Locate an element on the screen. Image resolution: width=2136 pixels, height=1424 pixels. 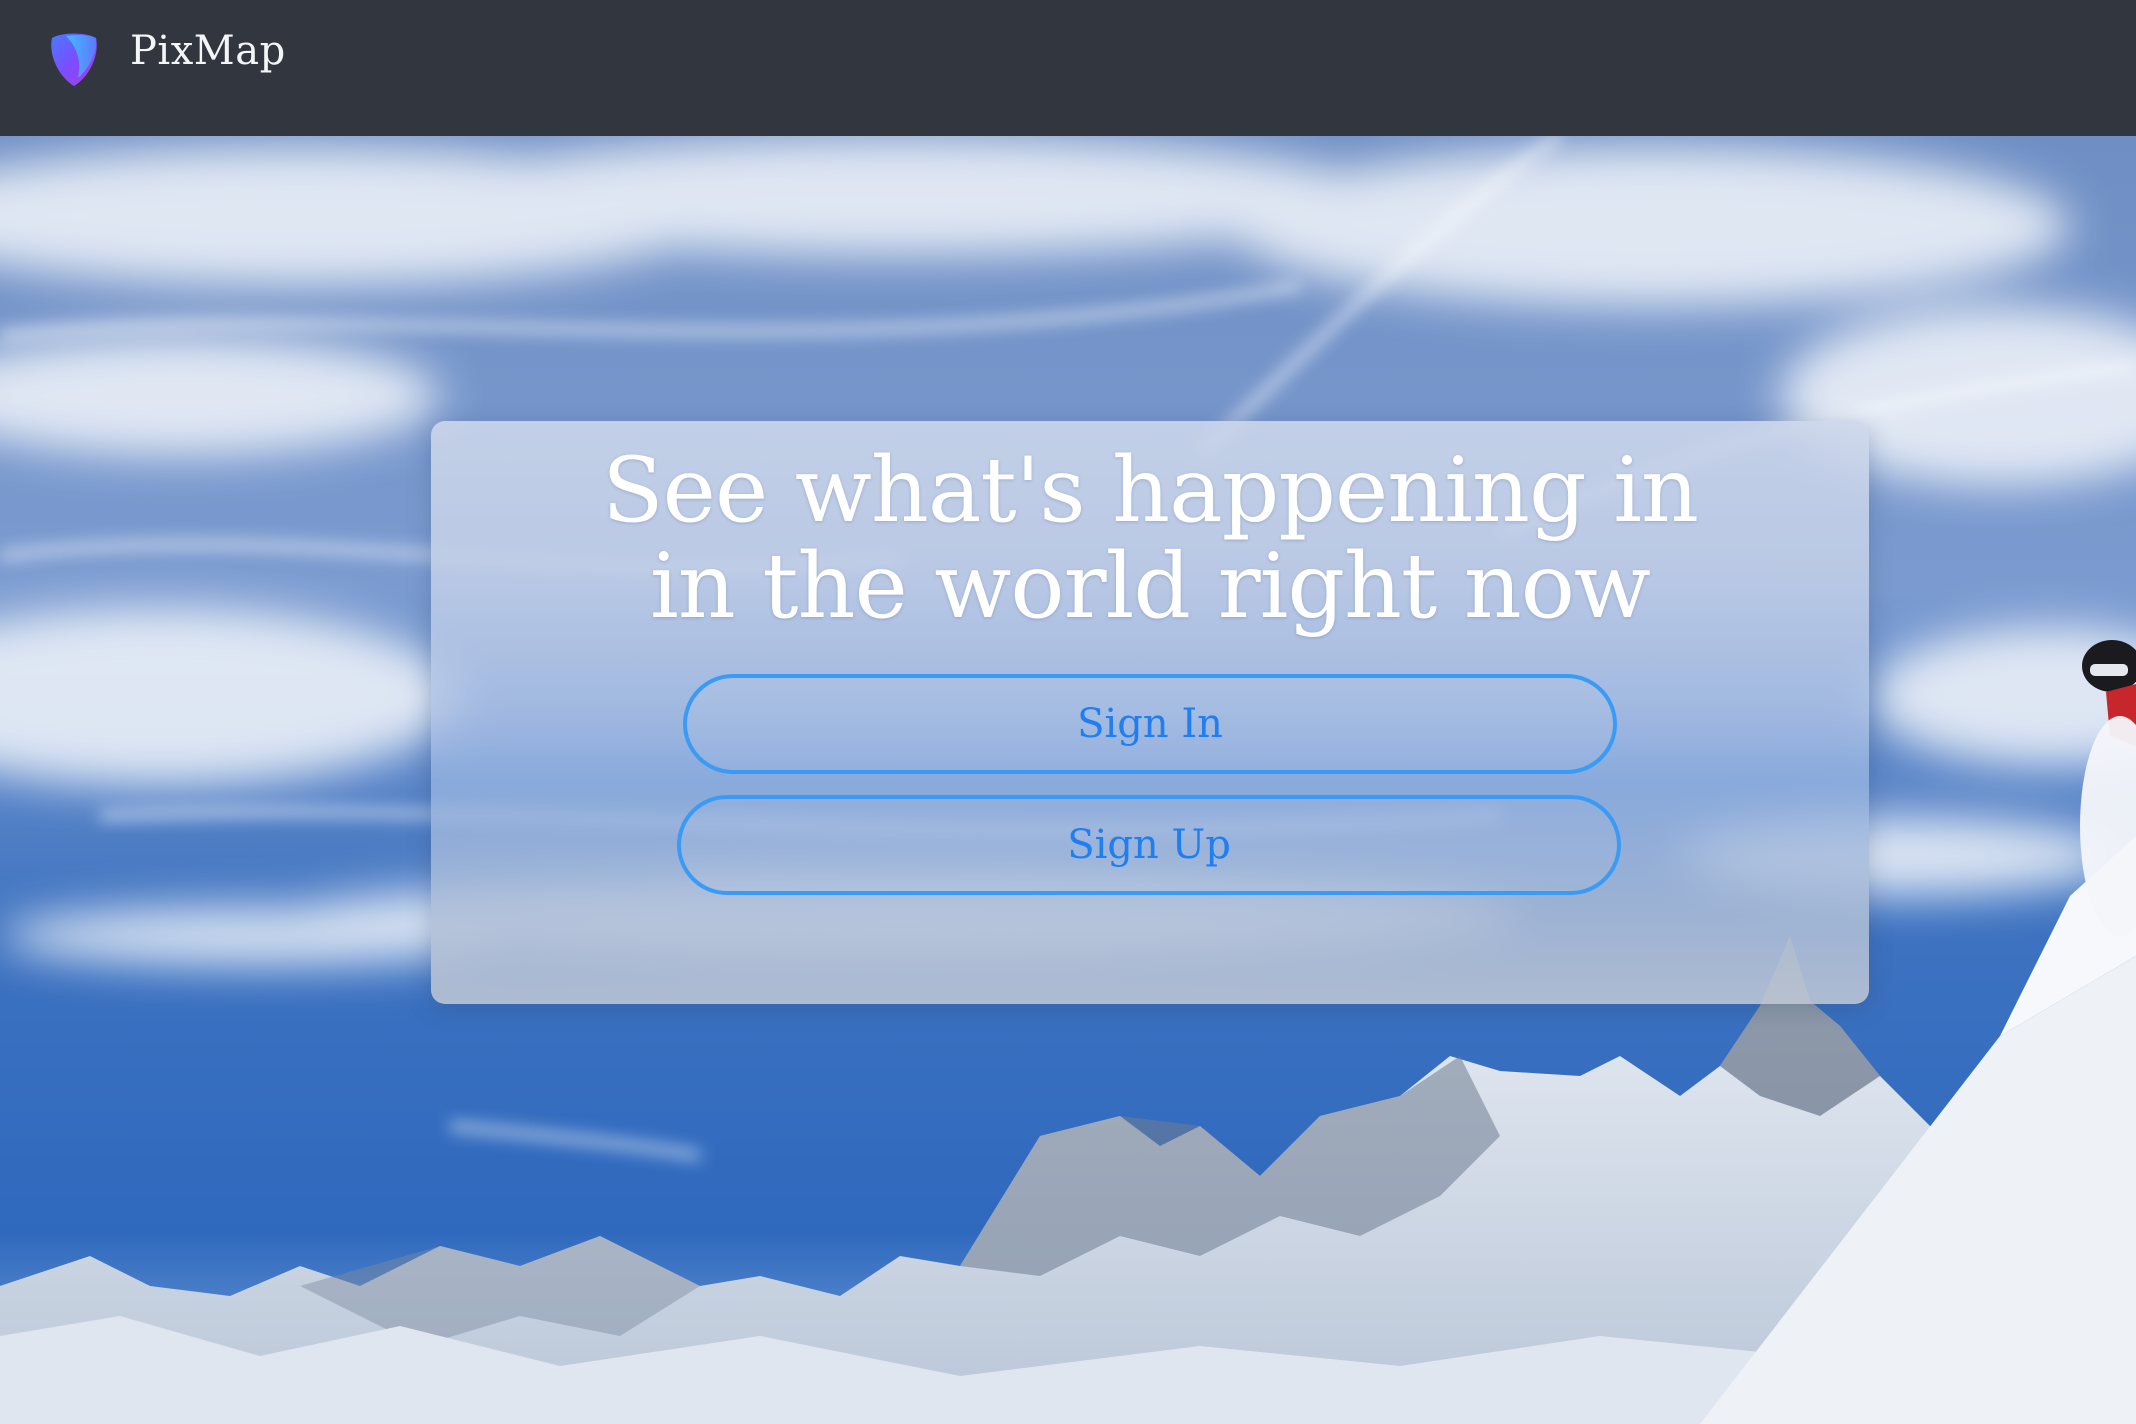
sign-up-button: Sign Up is located at coordinates (1149, 845).